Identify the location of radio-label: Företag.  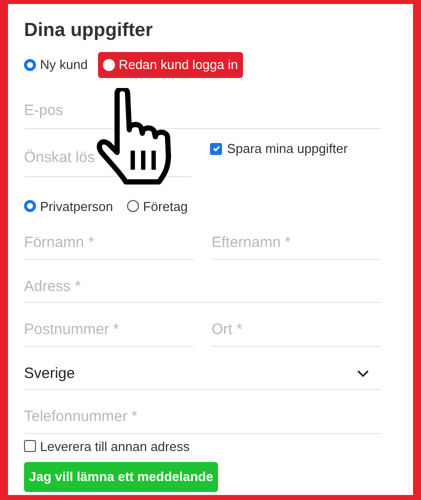
(165, 207).